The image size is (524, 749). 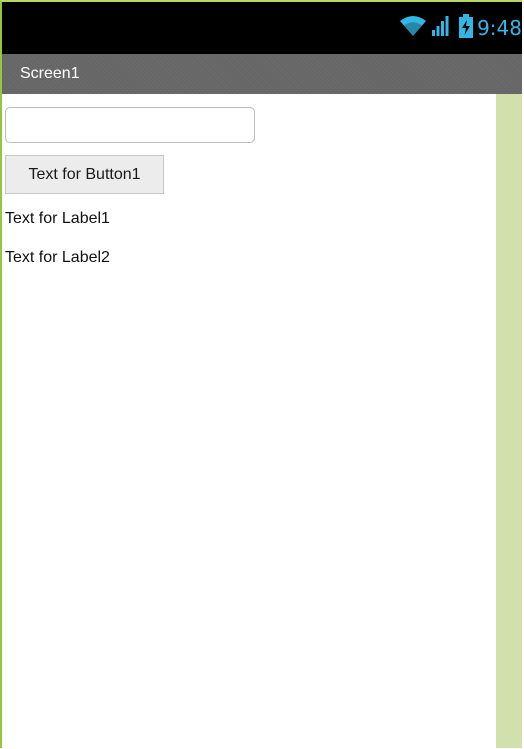 I want to click on status-icons: 9:48, so click(x=460, y=28).